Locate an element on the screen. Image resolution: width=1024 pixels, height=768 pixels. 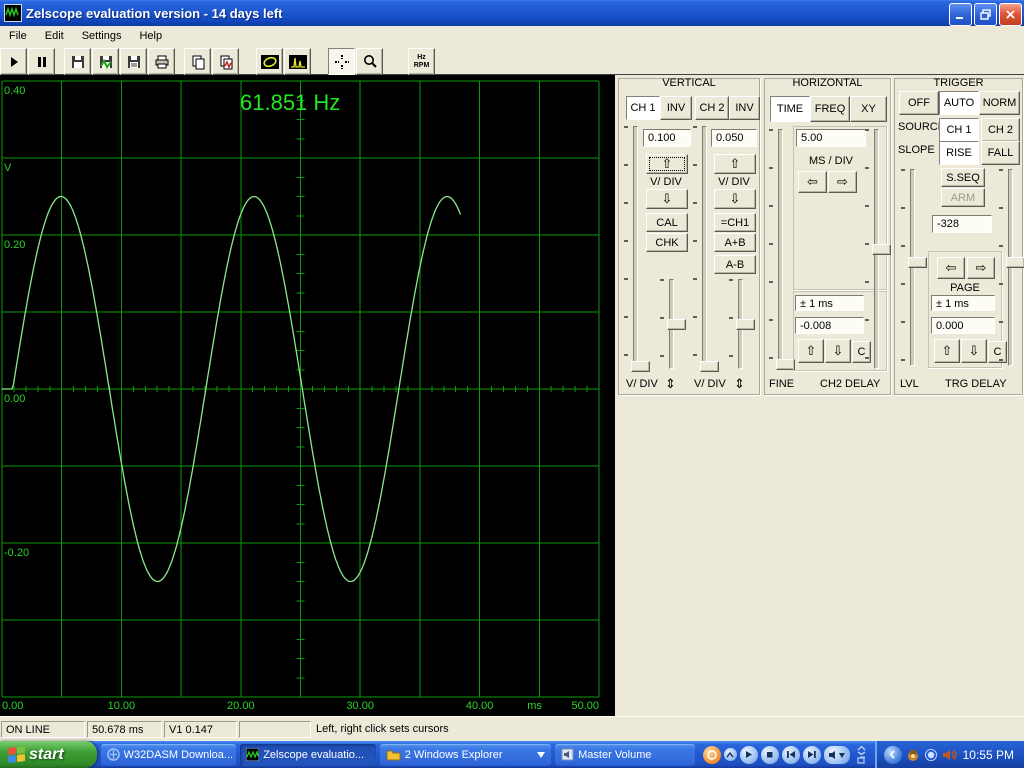
pause-button is located at coordinates (41, 61).